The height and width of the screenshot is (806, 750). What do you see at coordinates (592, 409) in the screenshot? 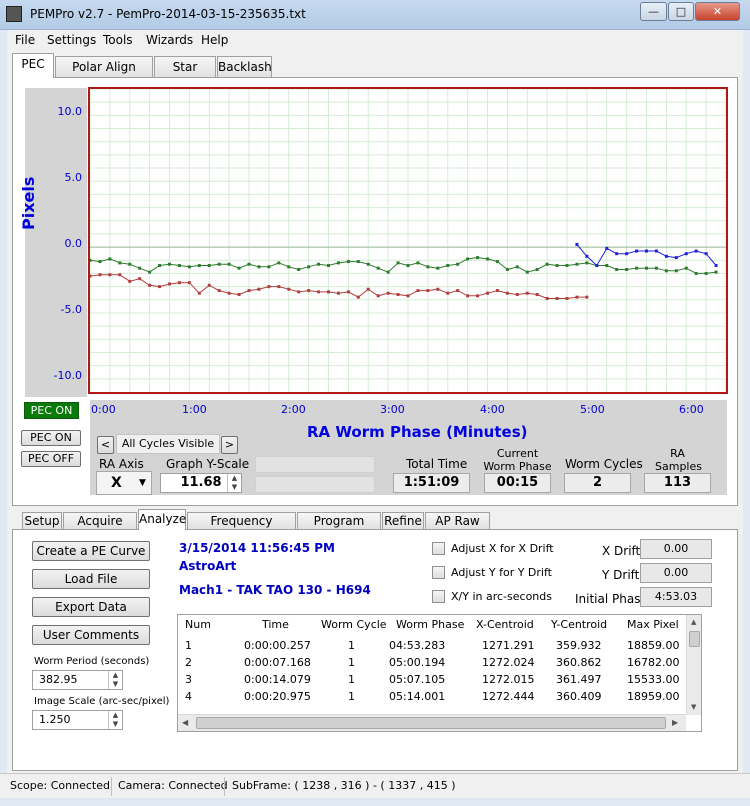
I see `x-tick-label: 5:00` at bounding box center [592, 409].